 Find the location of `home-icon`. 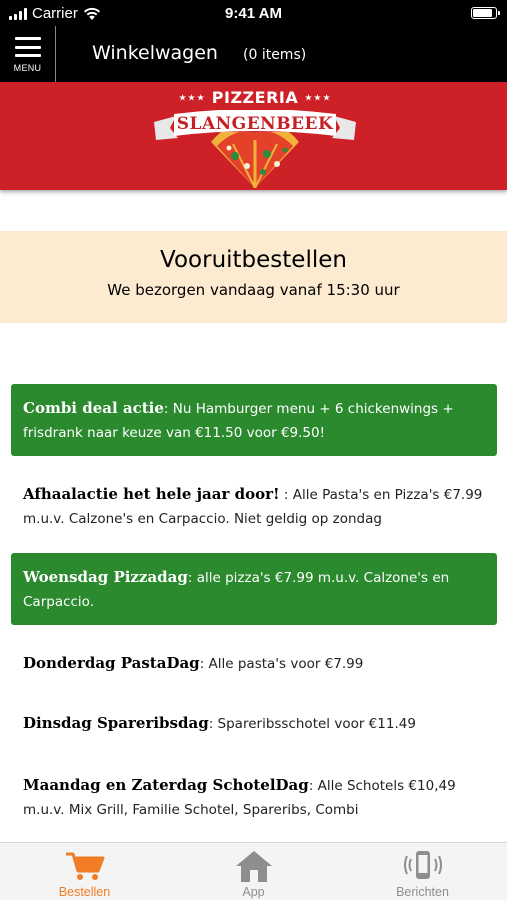

home-icon is located at coordinates (253, 866).